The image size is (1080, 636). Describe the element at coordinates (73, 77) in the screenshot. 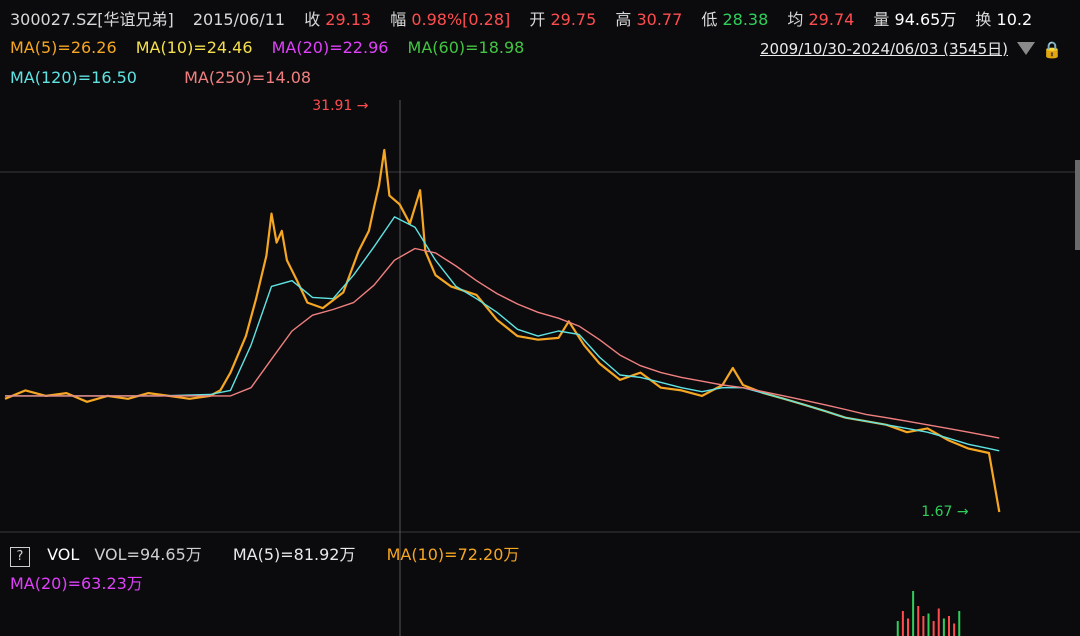

I see `ma120-label: MA(120)=16.50` at that location.